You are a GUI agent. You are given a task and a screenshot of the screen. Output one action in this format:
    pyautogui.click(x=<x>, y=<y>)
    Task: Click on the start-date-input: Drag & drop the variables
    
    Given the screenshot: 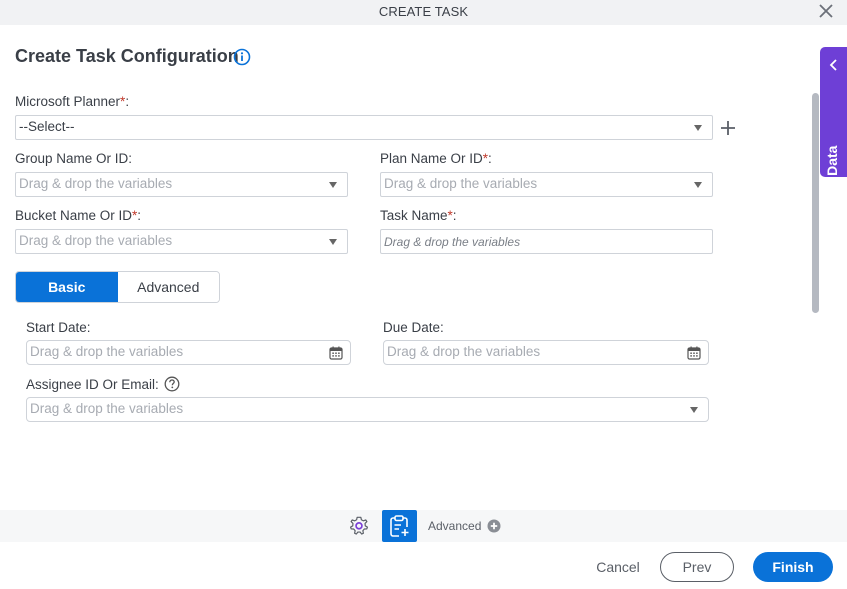 What is the action you would take?
    pyautogui.click(x=188, y=352)
    